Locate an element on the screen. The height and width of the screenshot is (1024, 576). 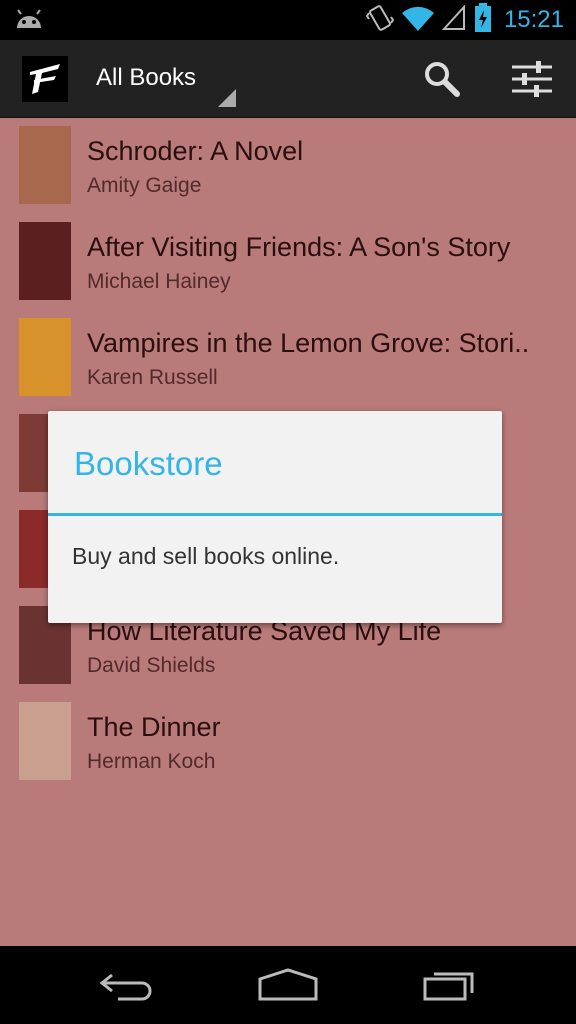
status-icons: 15:21 is located at coordinates (464, 20).